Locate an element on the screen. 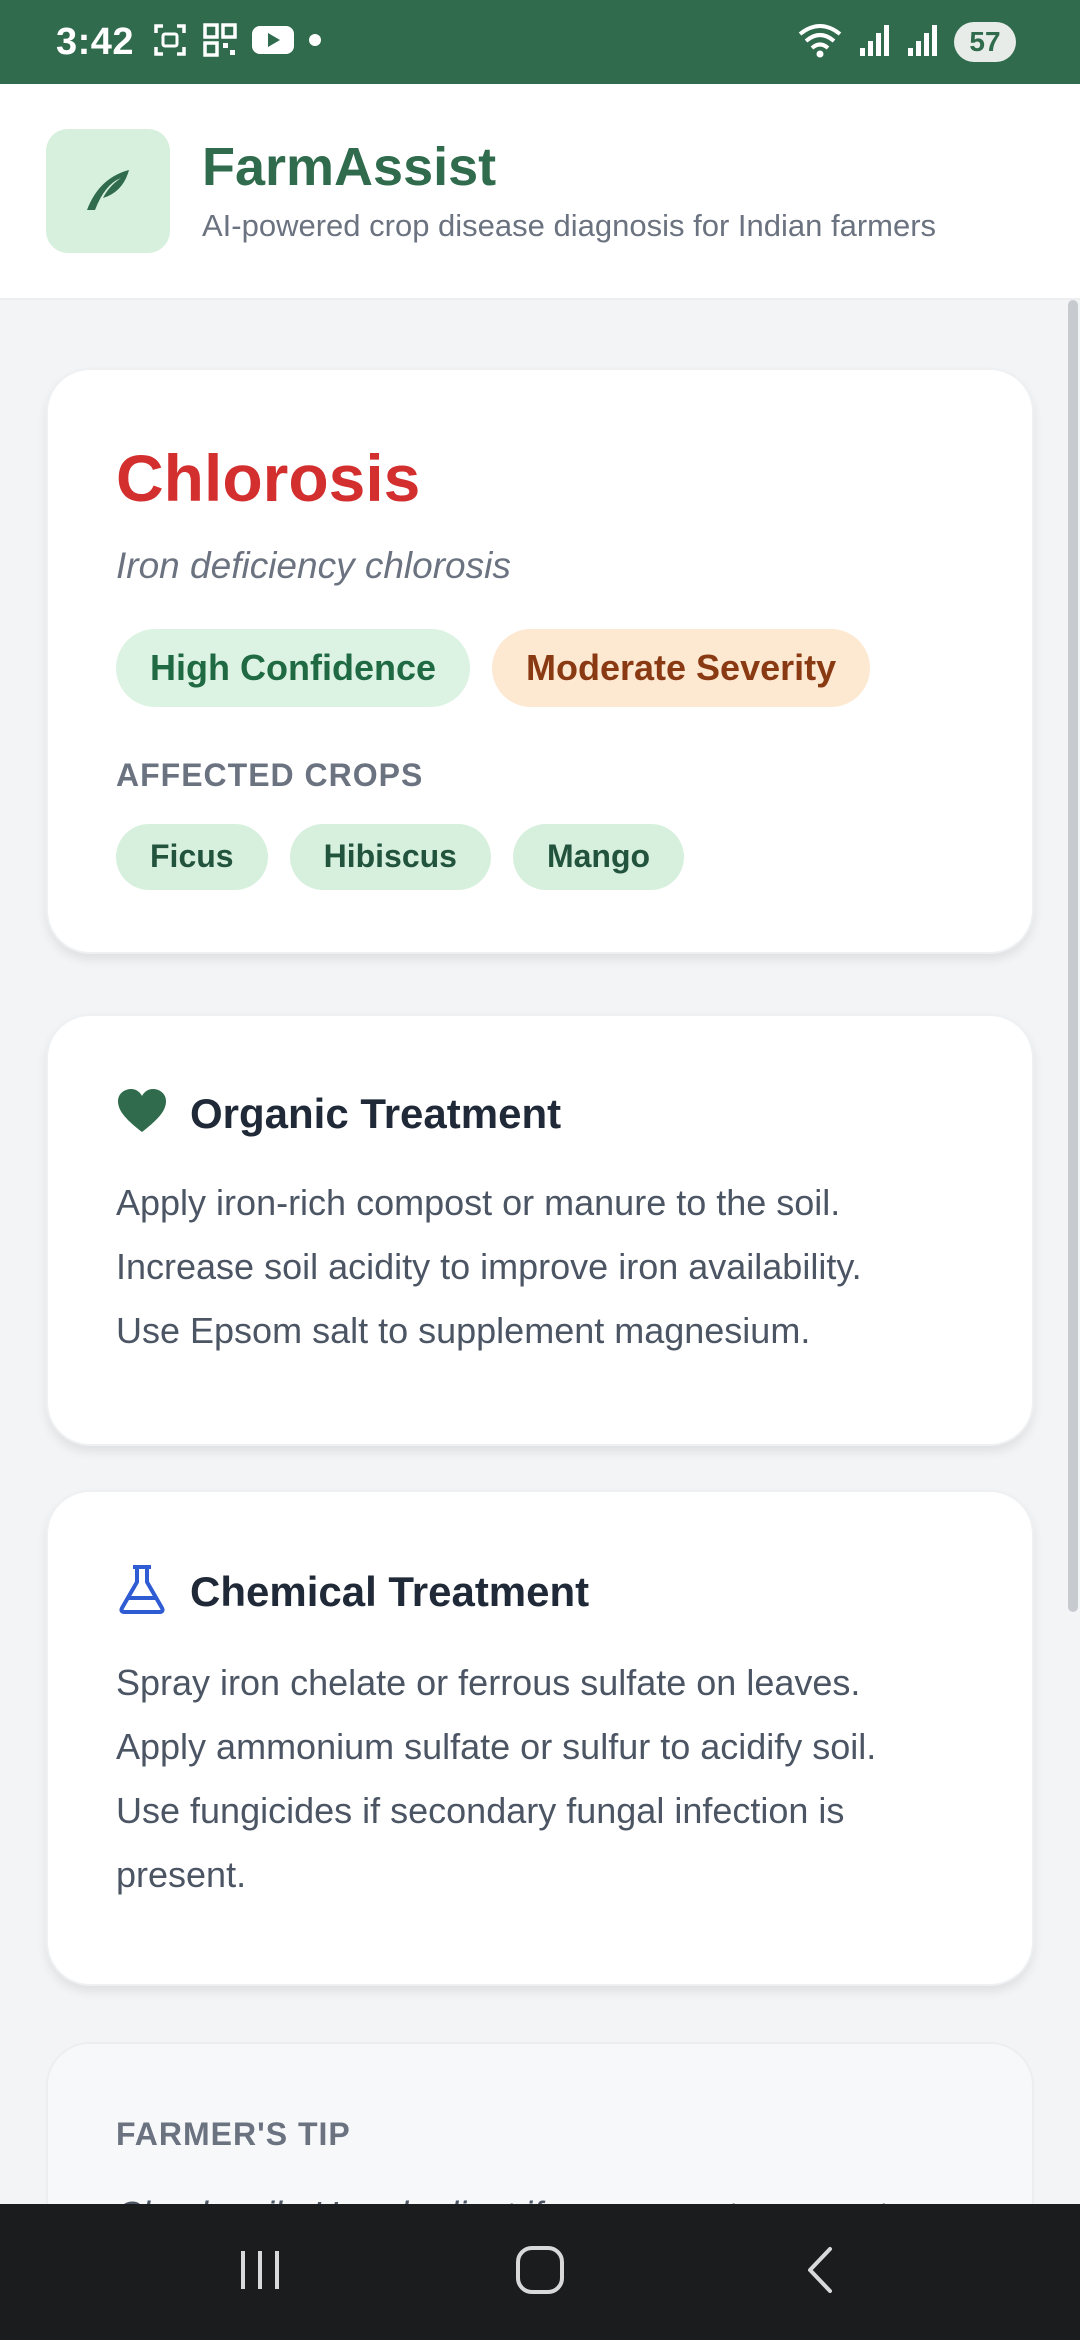 The height and width of the screenshot is (2340, 1080). app-name: FarmAssist is located at coordinates (349, 167).